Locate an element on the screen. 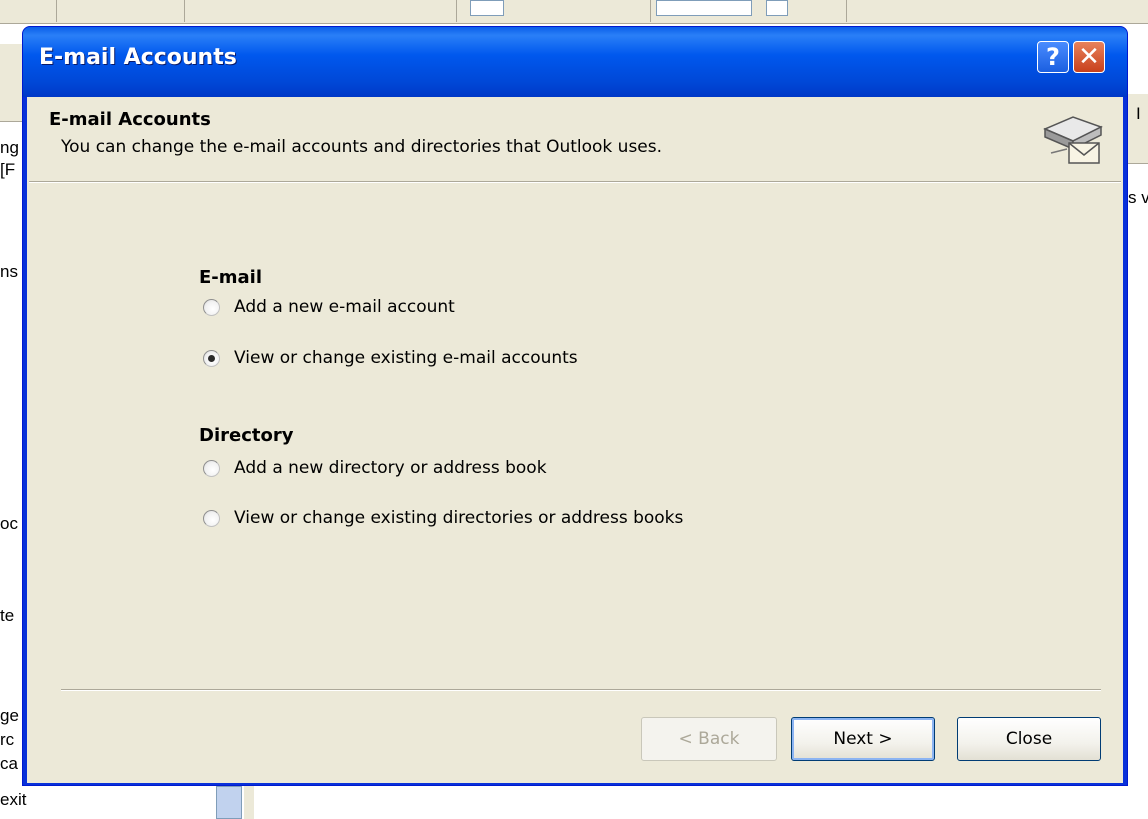  background-scrollbar-track is located at coordinates (249, 802).